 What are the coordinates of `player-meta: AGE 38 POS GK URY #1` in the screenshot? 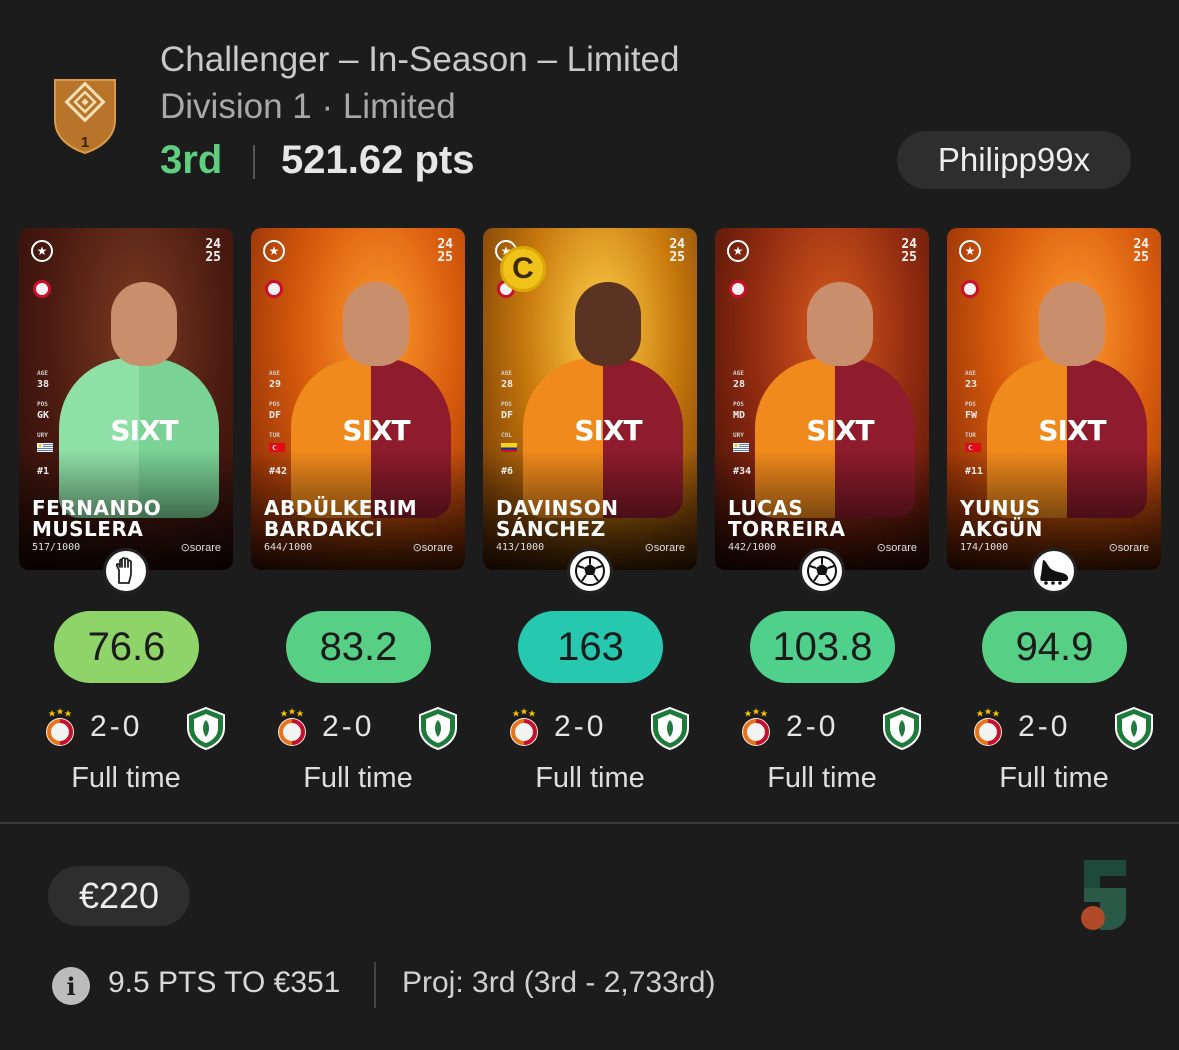 It's located at (45, 422).